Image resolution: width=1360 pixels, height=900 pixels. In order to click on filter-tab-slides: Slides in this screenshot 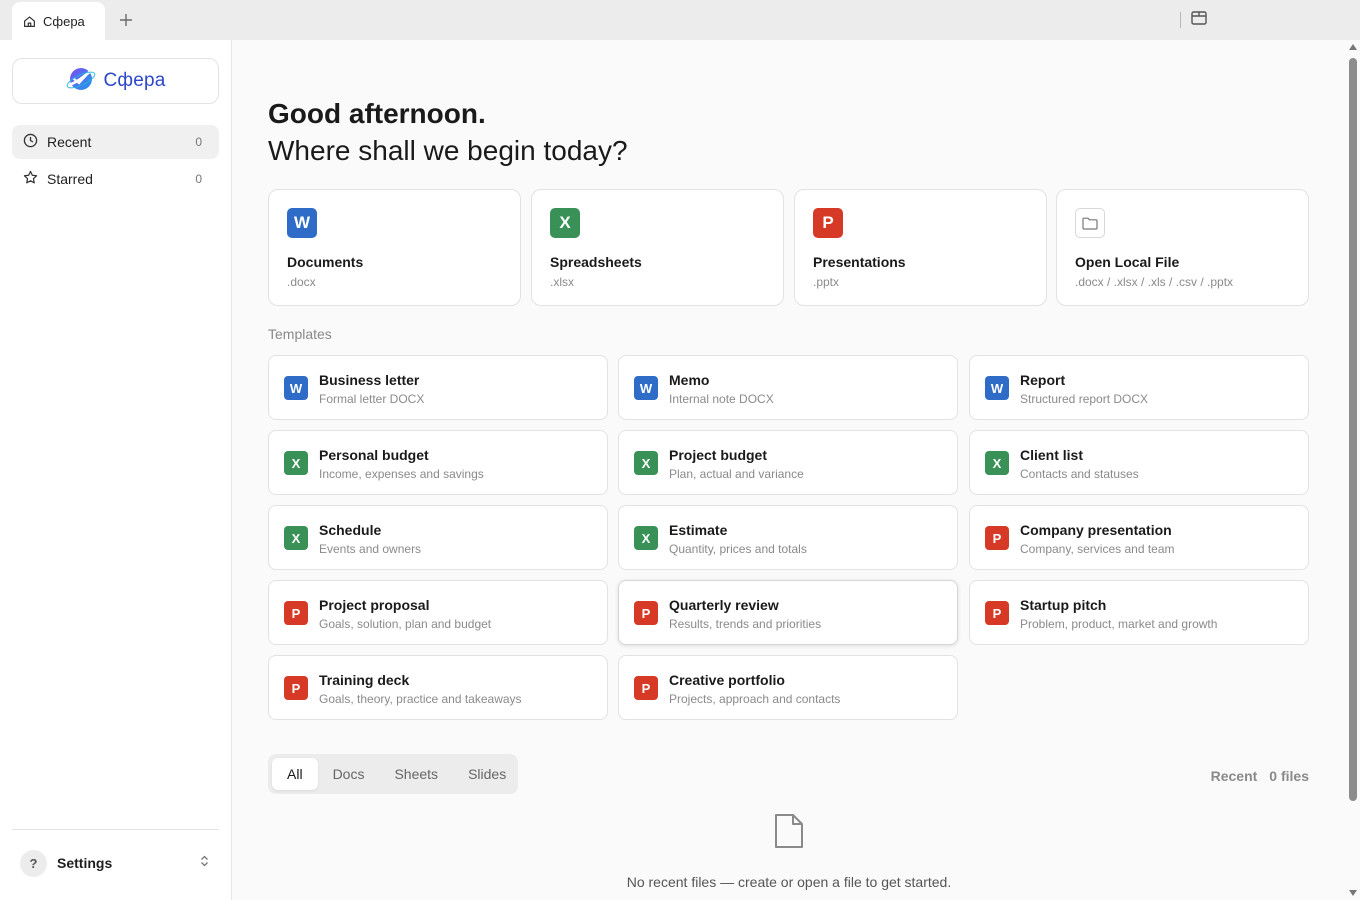, I will do `click(487, 774)`.